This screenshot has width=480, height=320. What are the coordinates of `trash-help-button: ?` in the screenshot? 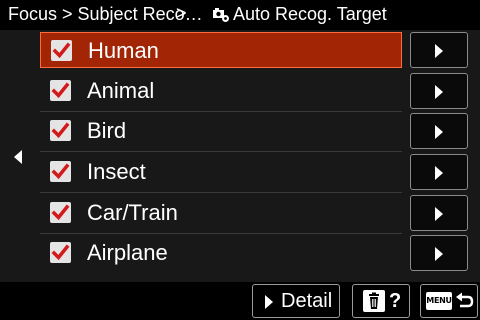 It's located at (381, 301).